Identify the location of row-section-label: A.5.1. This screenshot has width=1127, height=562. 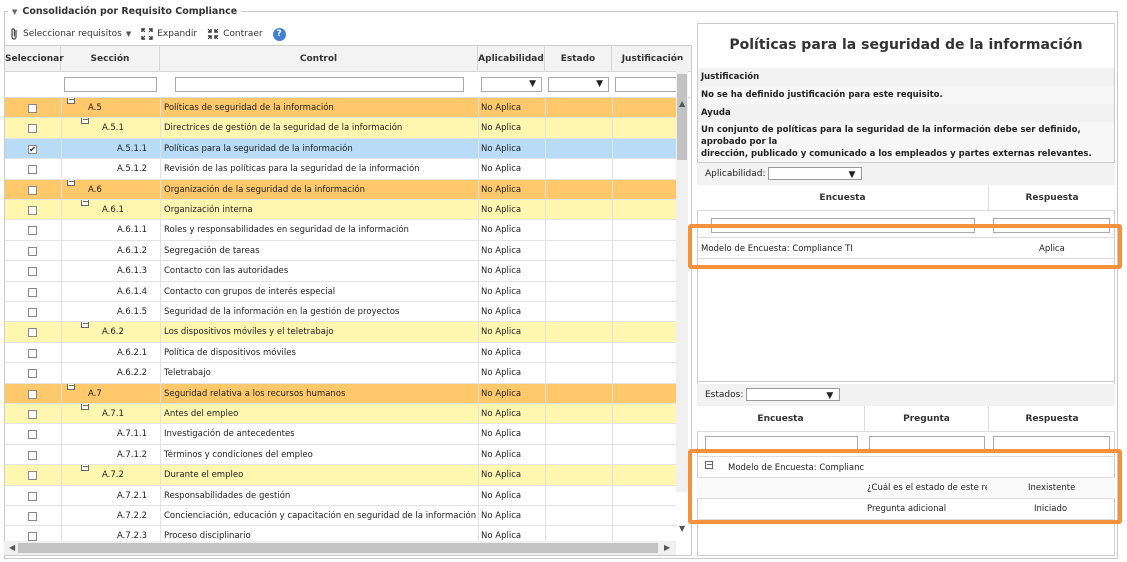
(113, 128).